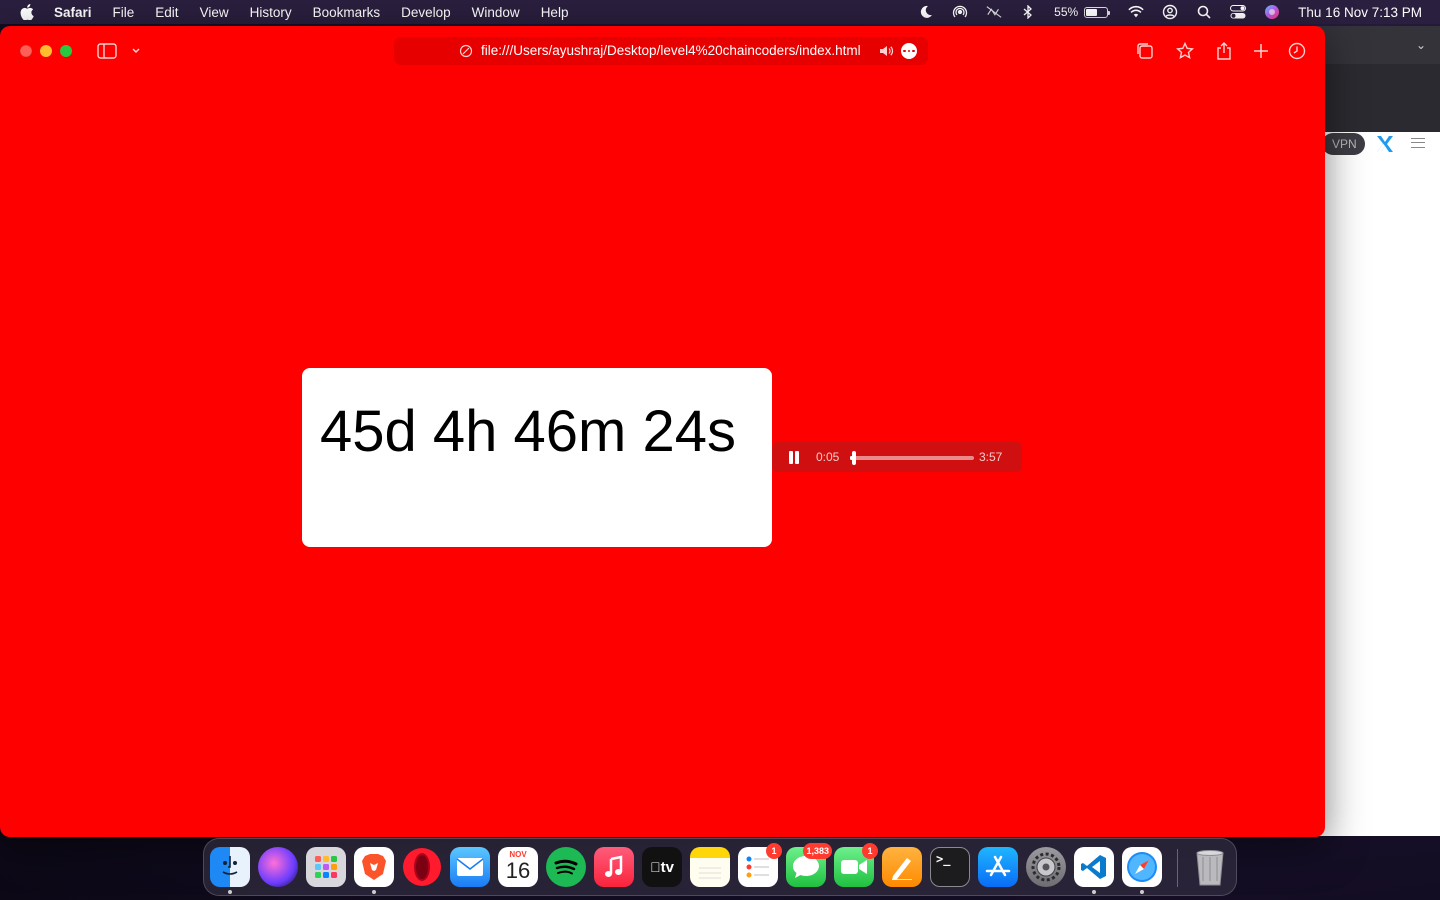  I want to click on spotlight-search-icon, so click(1204, 12).